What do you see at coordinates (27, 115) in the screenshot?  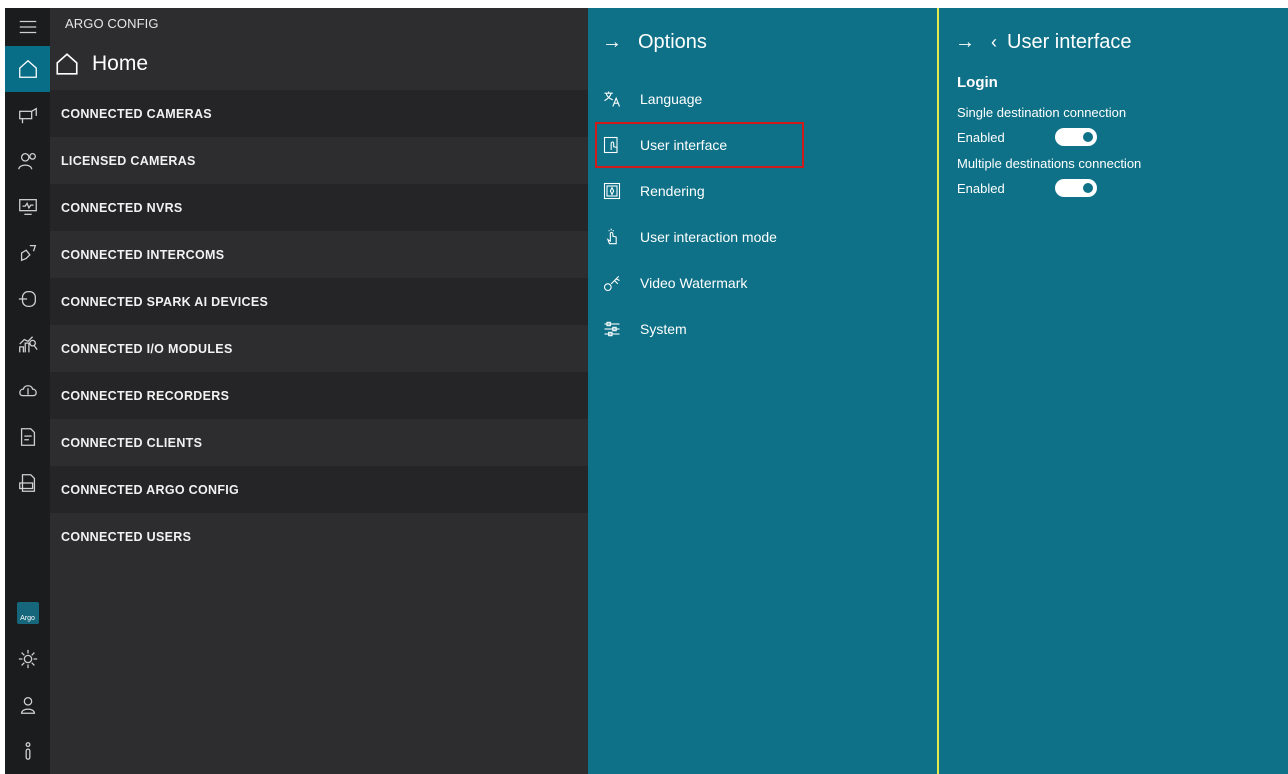 I see `camera-icon` at bounding box center [27, 115].